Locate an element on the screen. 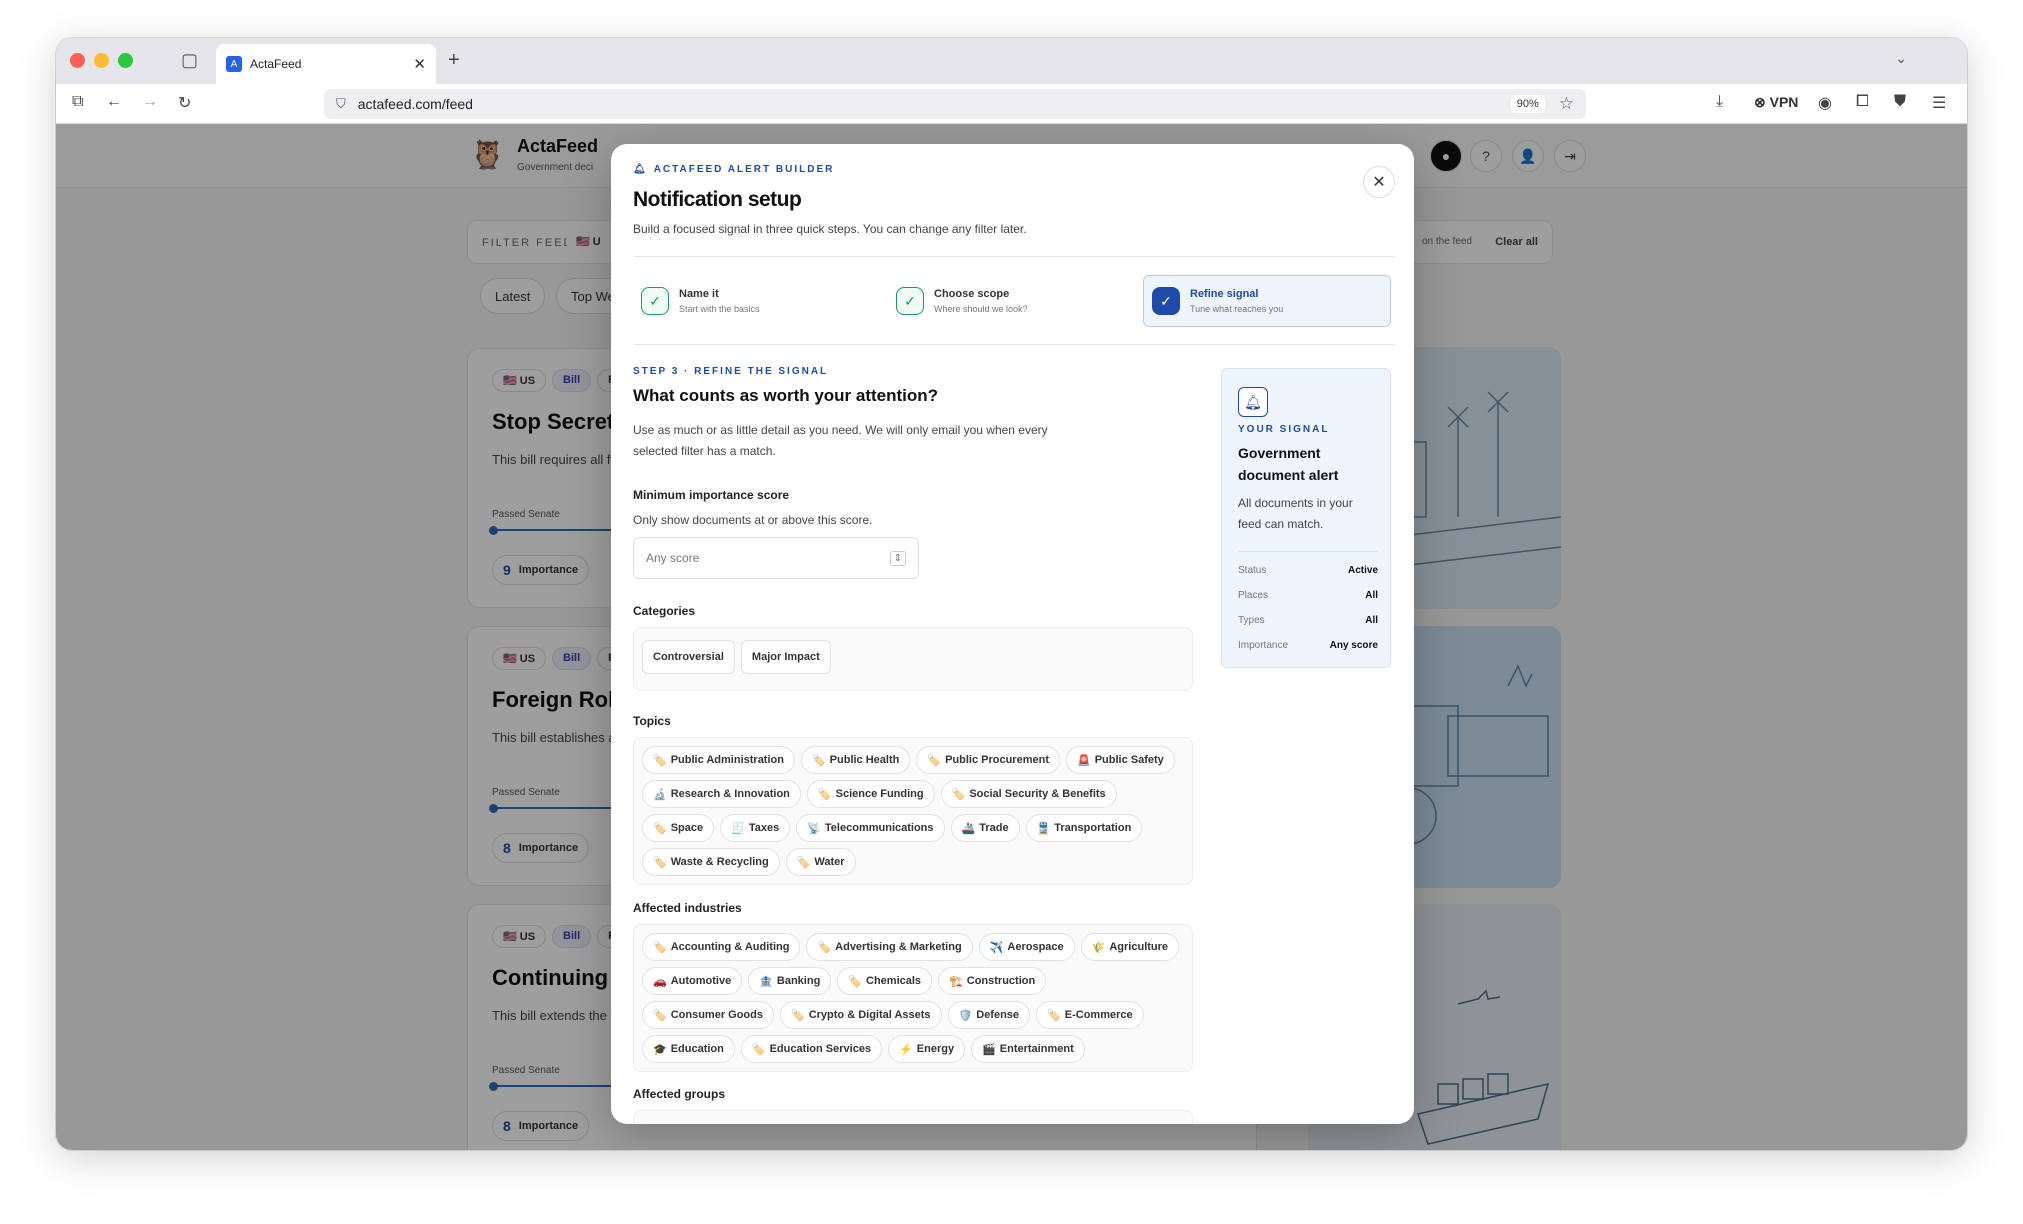 The width and height of the screenshot is (2023, 1224). minimize-window-button is located at coordinates (101, 60).